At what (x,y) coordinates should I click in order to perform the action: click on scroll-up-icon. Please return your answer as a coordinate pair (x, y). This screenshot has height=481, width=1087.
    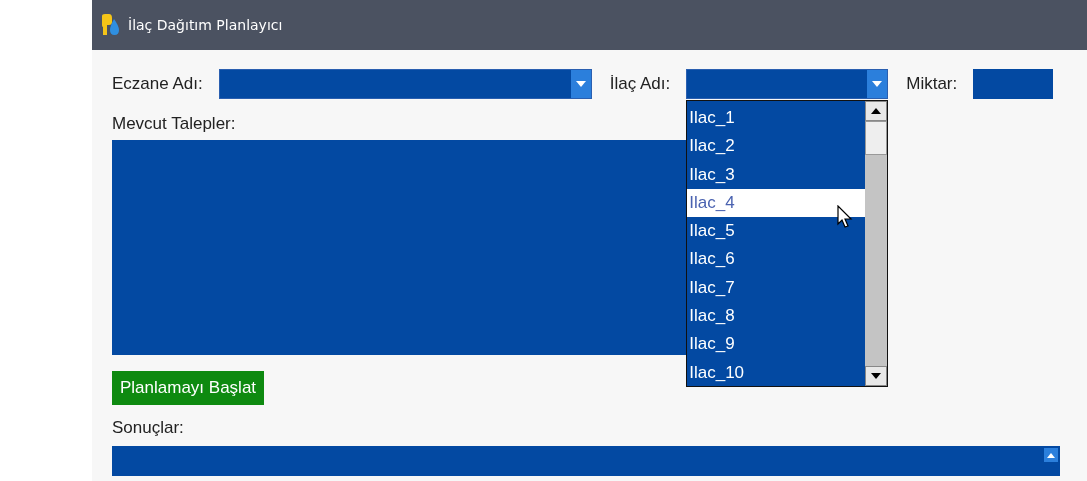
    Looking at the image, I should click on (876, 111).